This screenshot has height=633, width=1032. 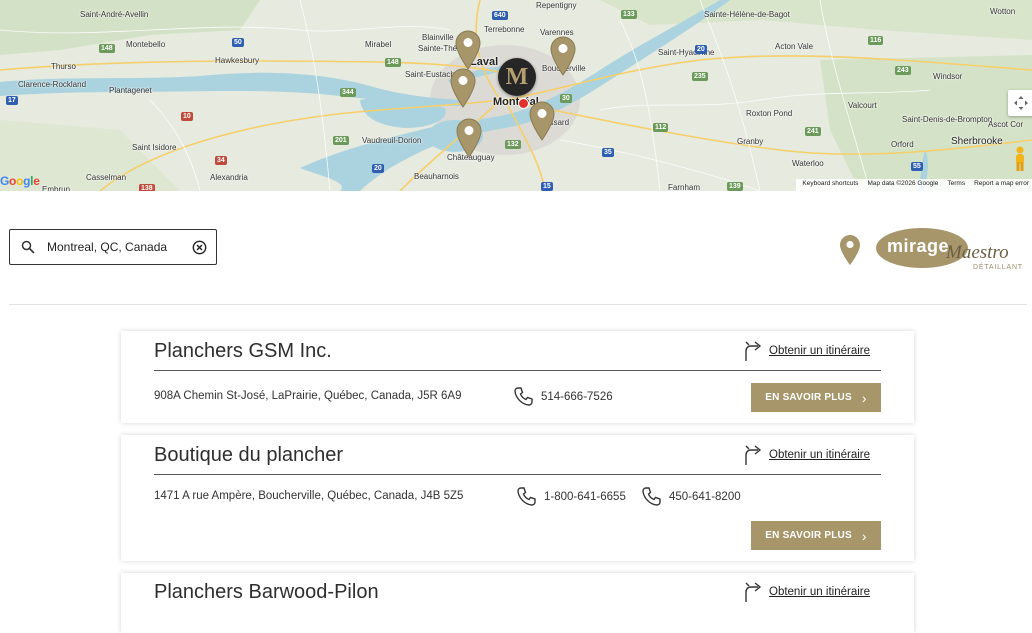 What do you see at coordinates (813, 131) in the screenshot?
I see `route-shield: 241` at bounding box center [813, 131].